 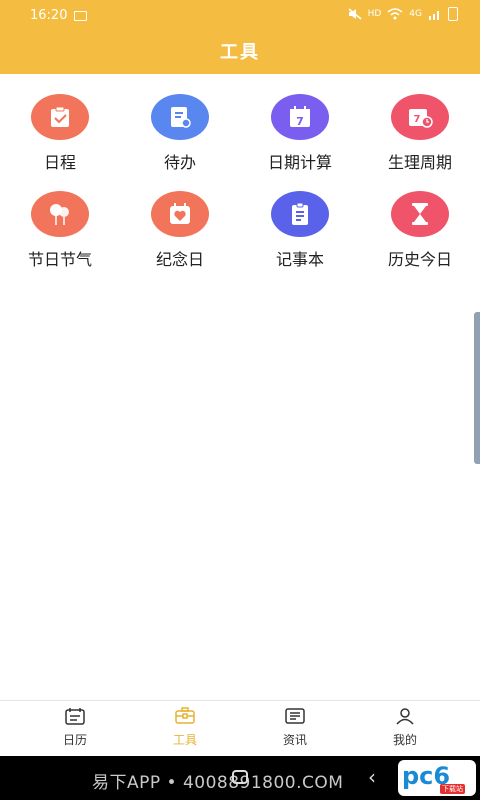 I want to click on pc6-logo: pc6 下载站, so click(x=437, y=778).